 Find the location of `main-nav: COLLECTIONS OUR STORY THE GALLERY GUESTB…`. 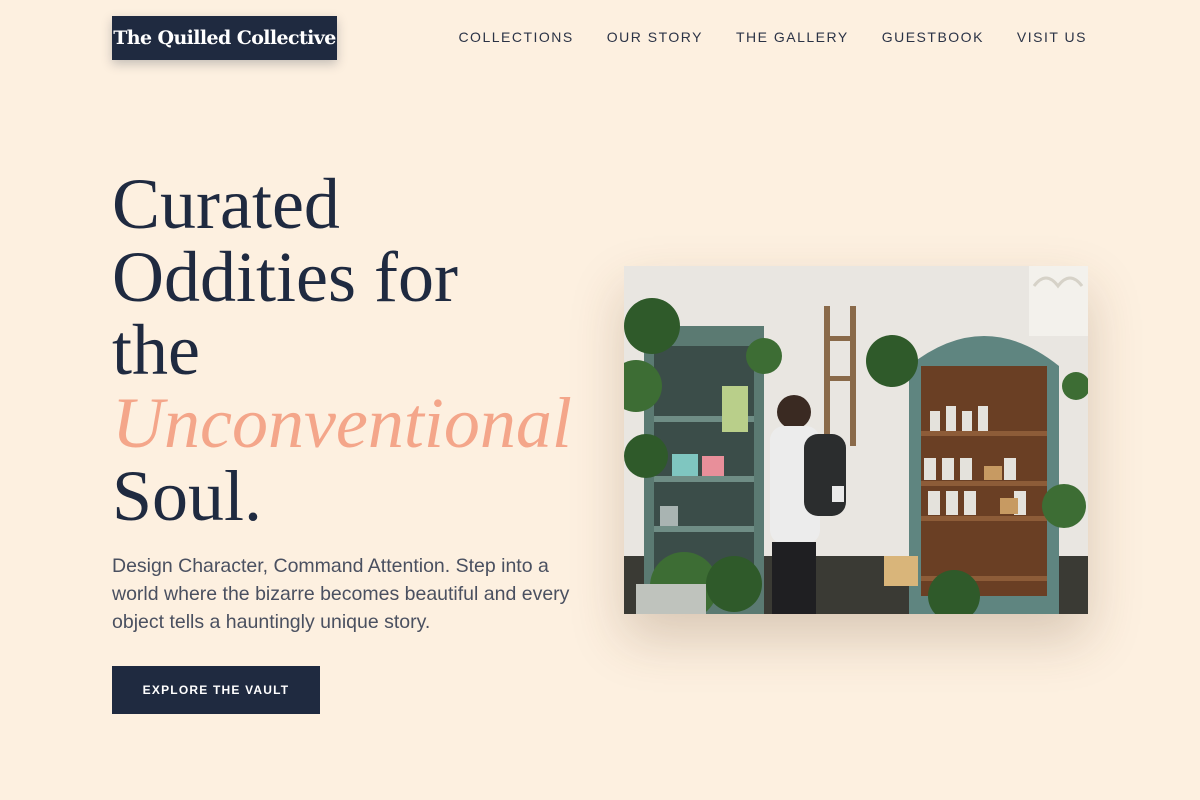

main-nav: COLLECTIONS OUR STORY THE GALLERY GUESTB… is located at coordinates (772, 37).